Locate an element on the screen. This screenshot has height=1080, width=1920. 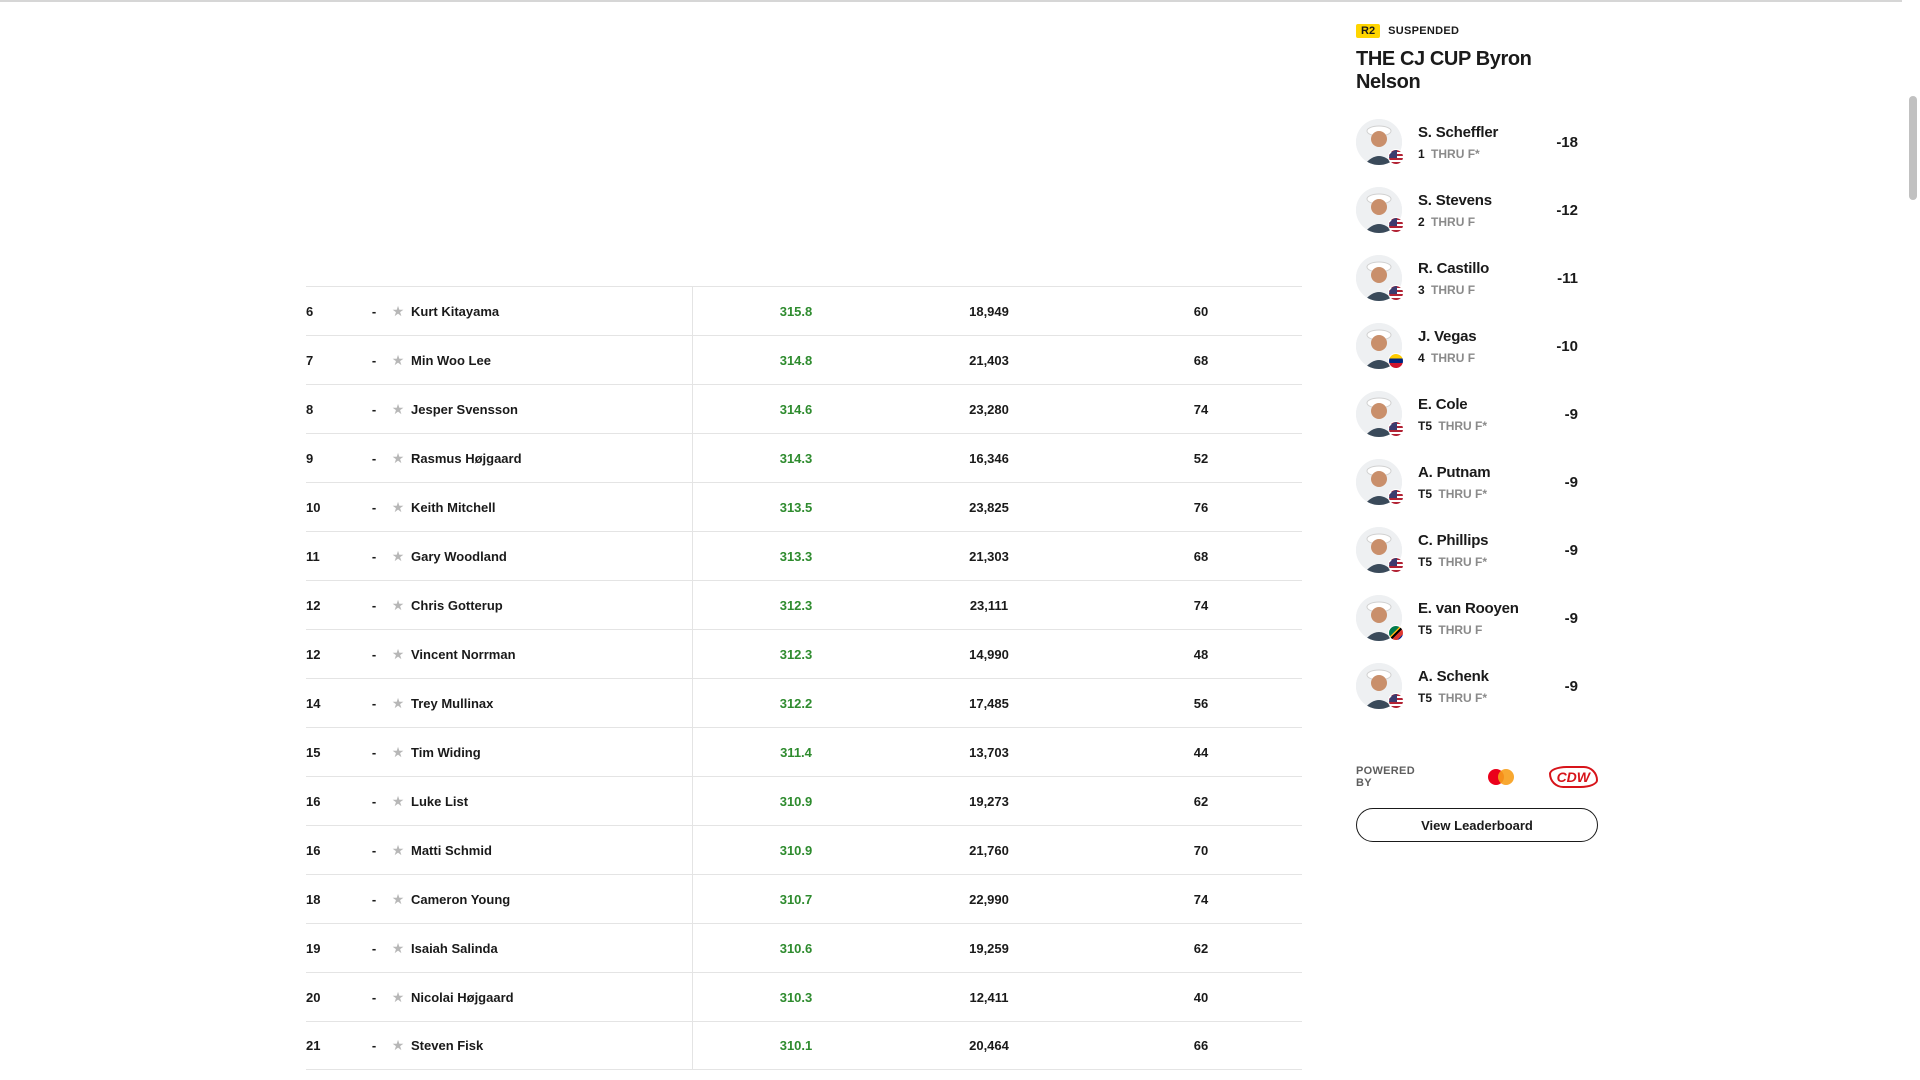
leaderboard-player: E. Cole T5 THRU F* -9 is located at coordinates (1477, 414).